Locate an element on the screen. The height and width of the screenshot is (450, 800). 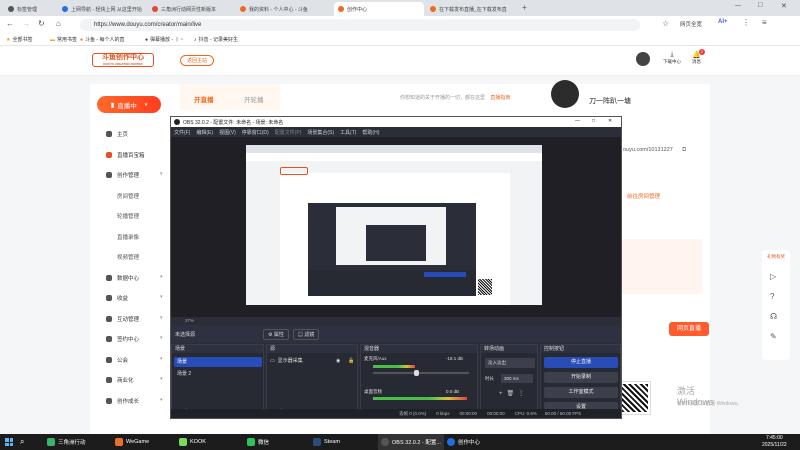
duration-input: 300 ms is located at coordinates (517, 378).